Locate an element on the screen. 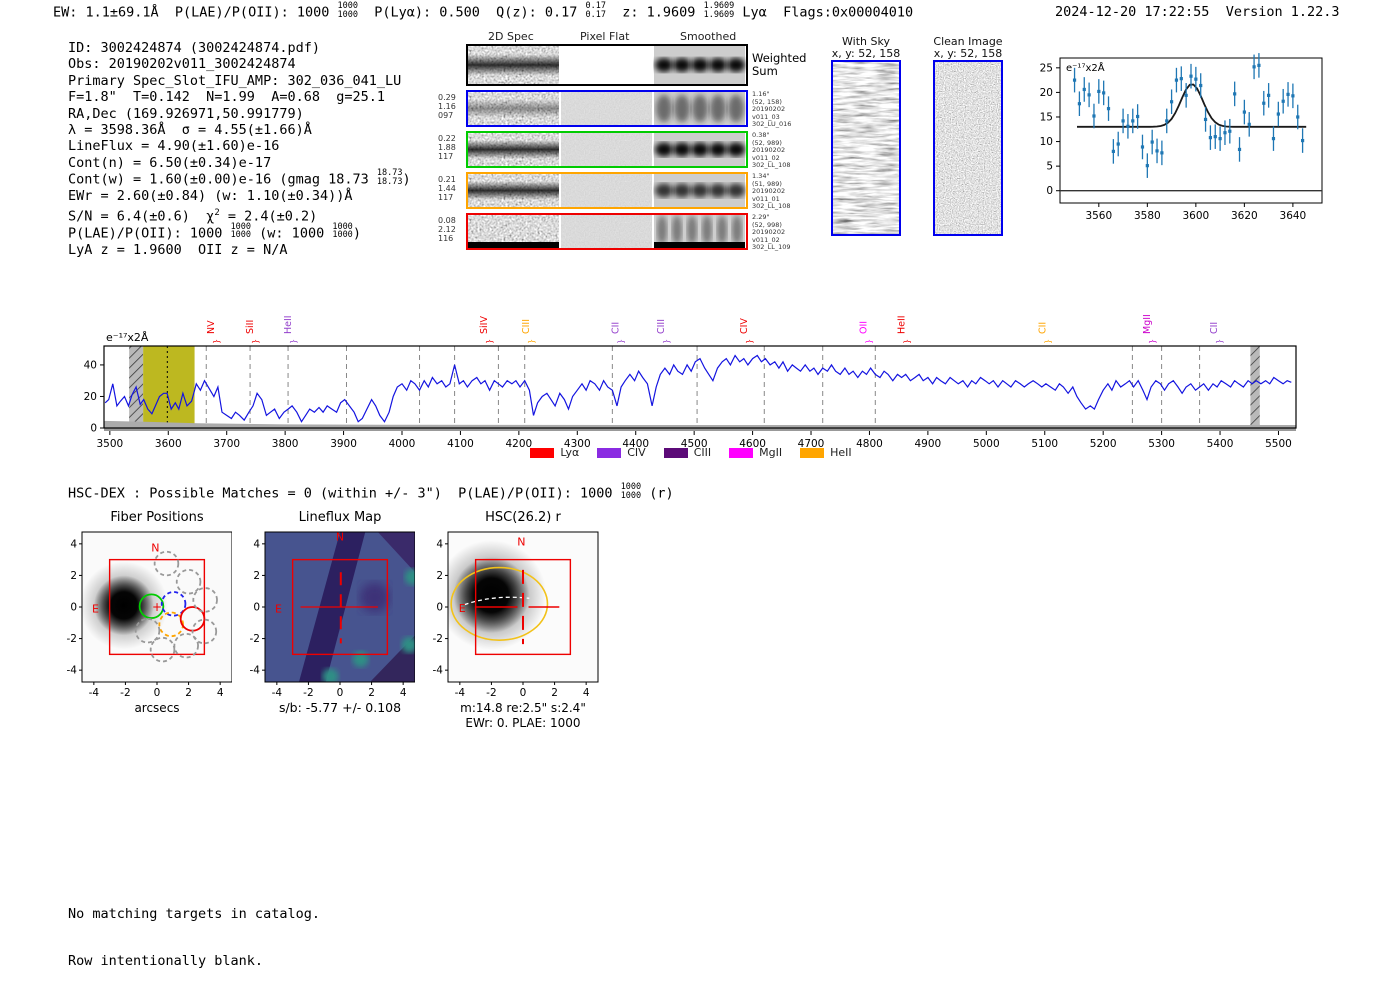 This screenshot has height=985, width=1400. noise-rect is located at coordinates (866, 148).